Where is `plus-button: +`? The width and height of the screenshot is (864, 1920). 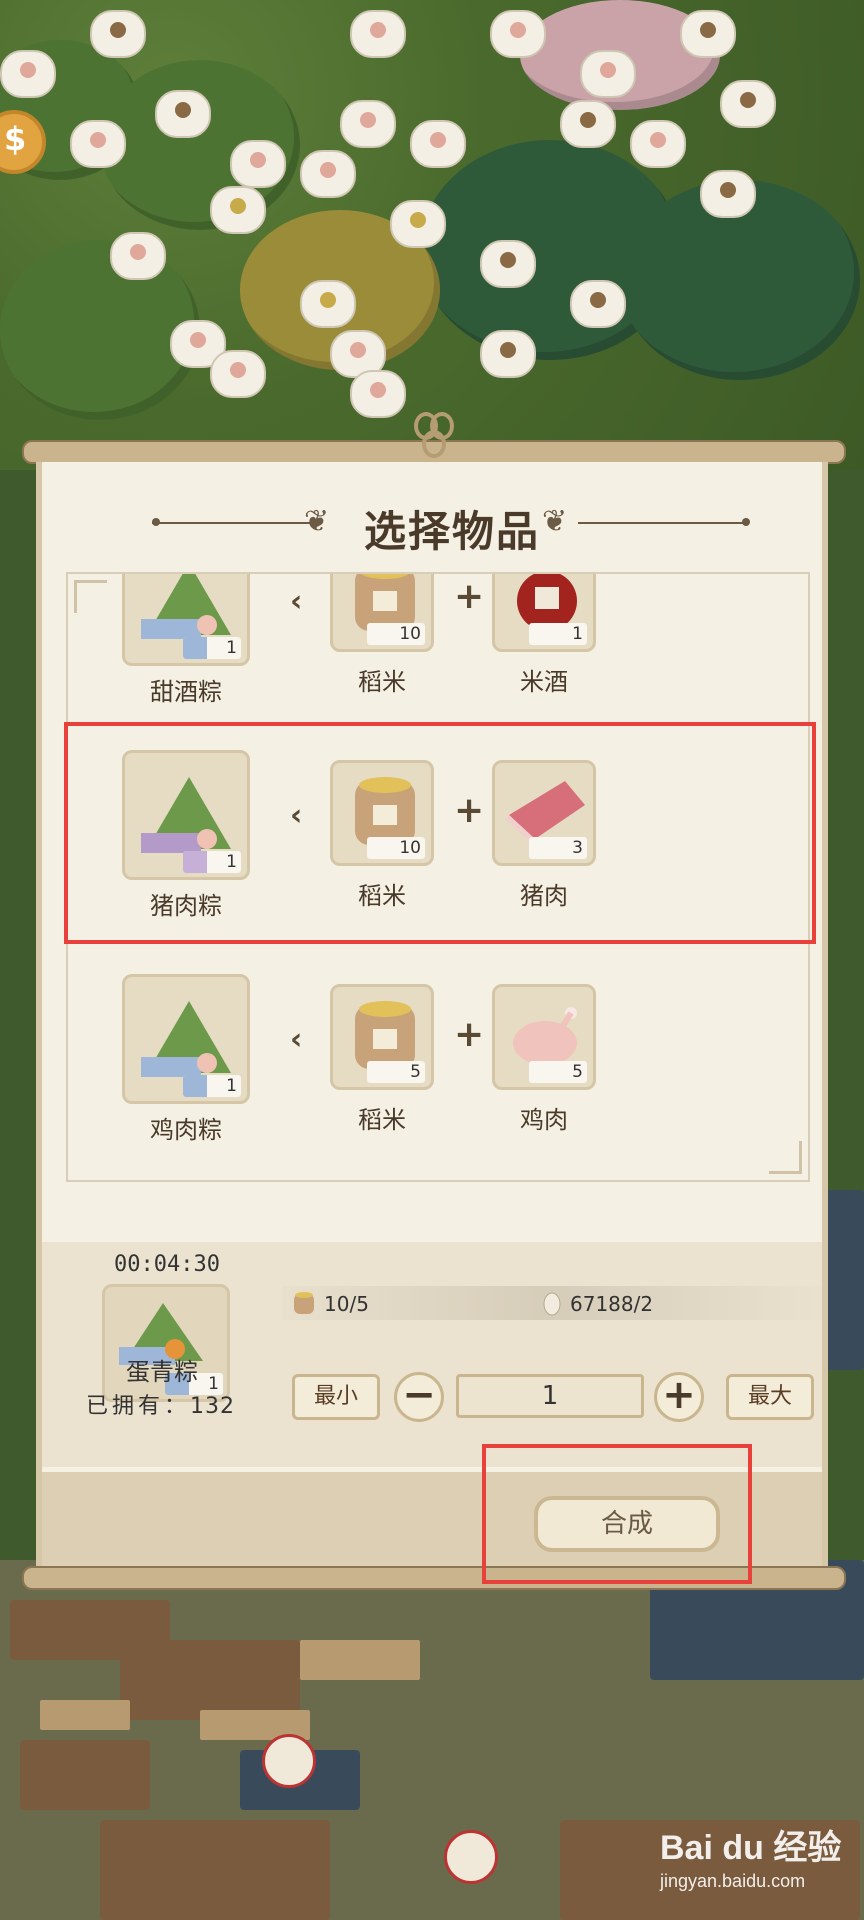 plus-button: + is located at coordinates (679, 1397).